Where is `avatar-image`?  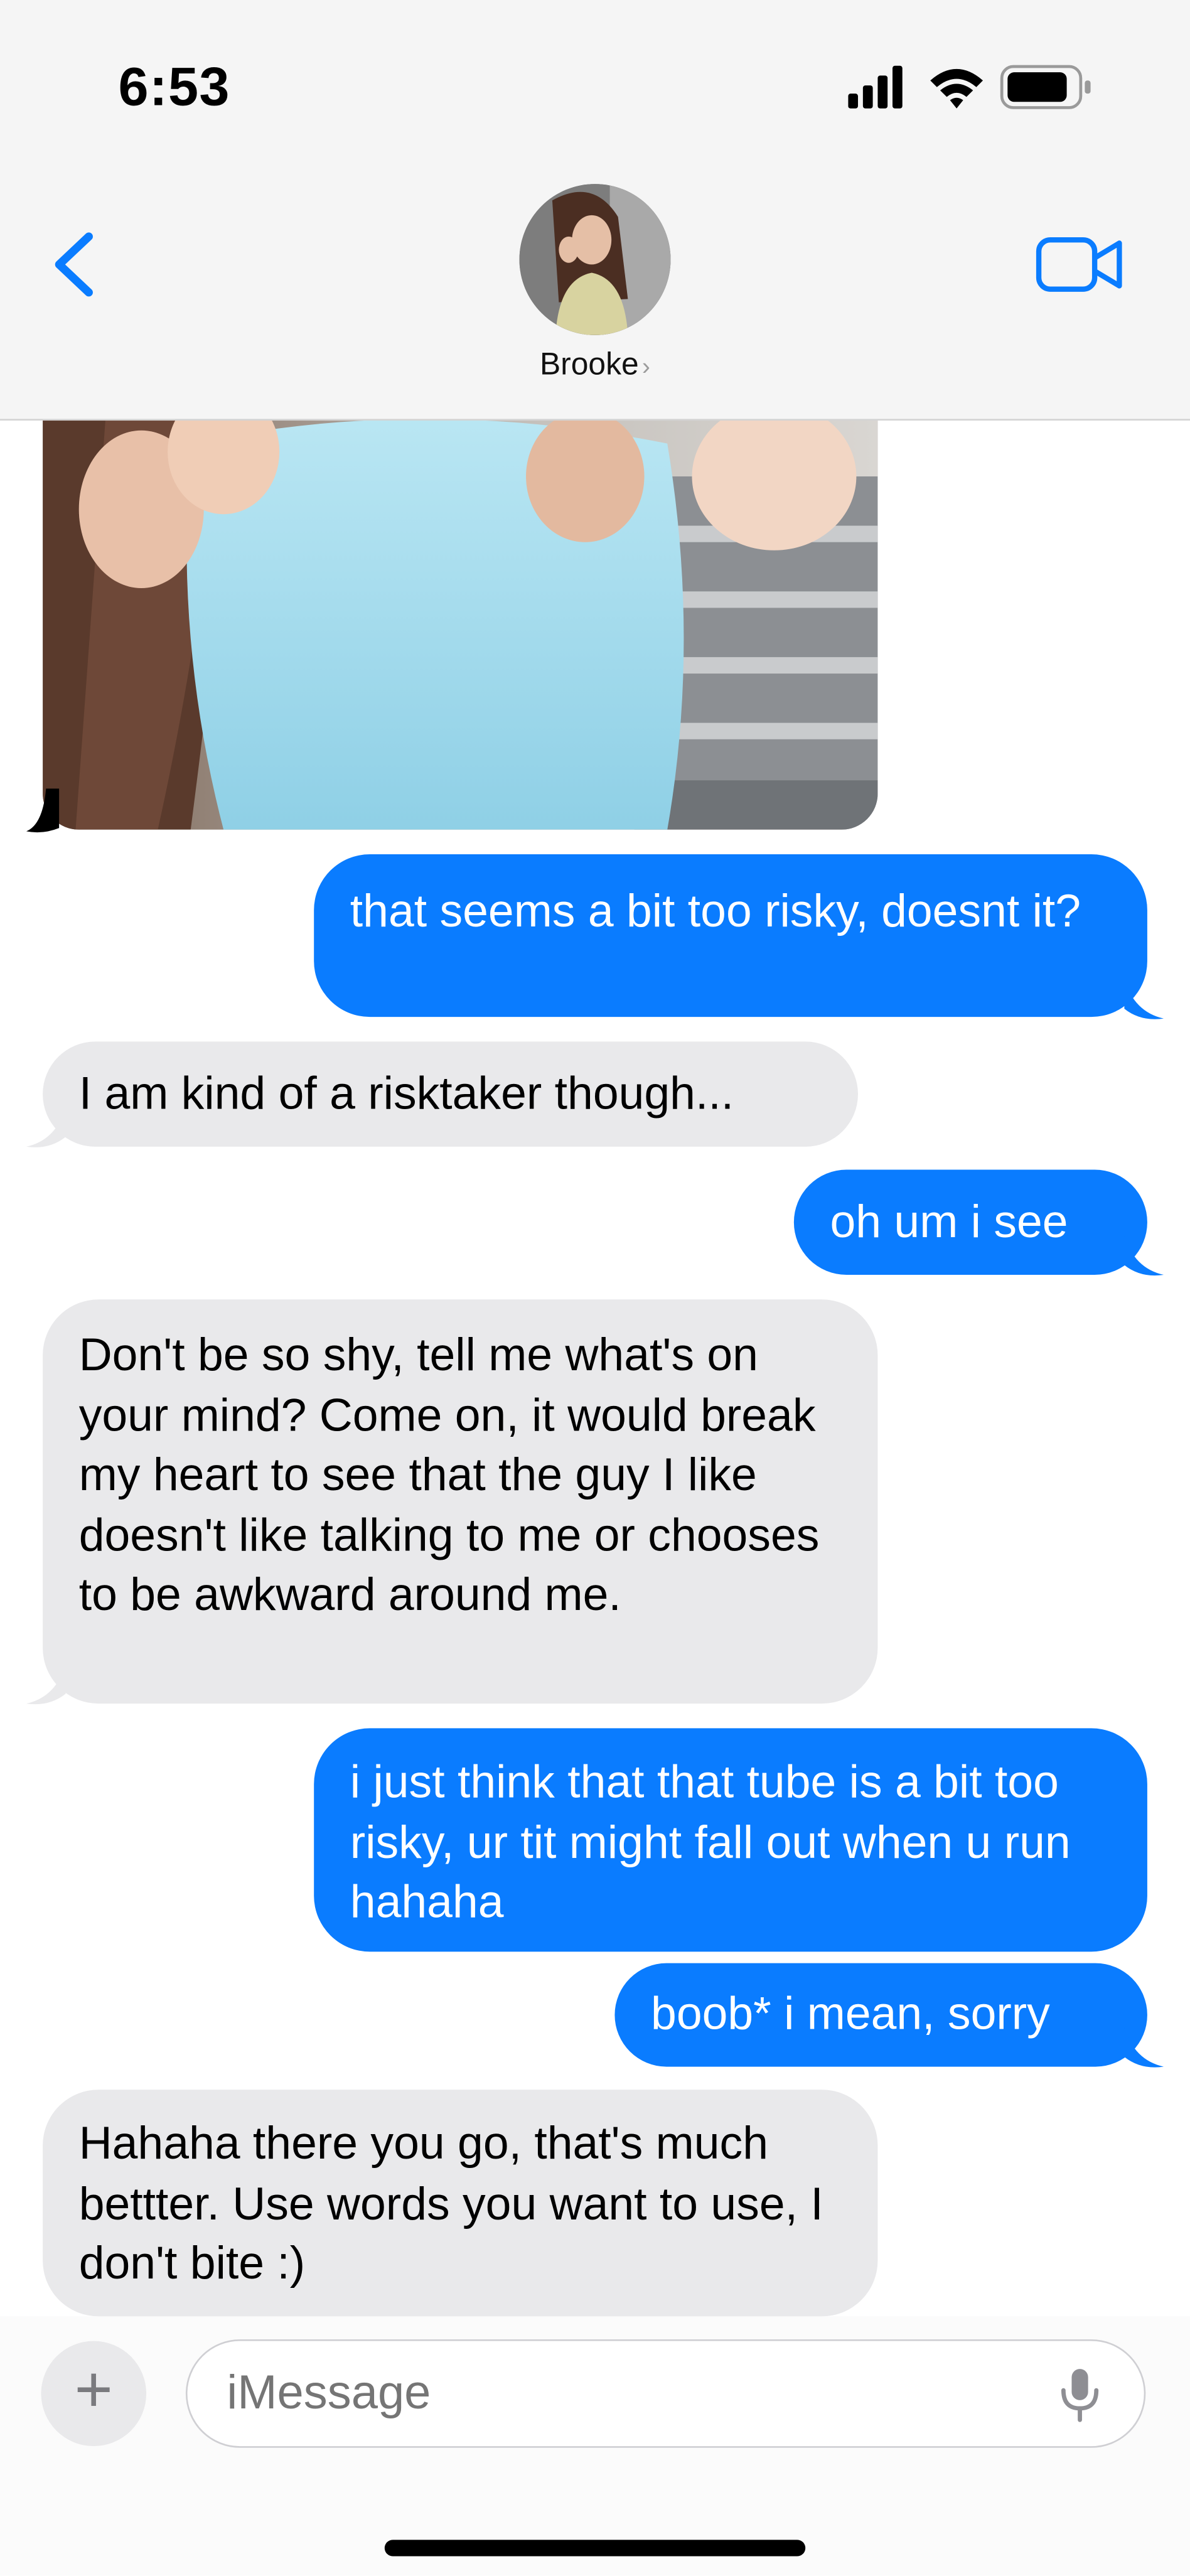
avatar-image is located at coordinates (595, 259).